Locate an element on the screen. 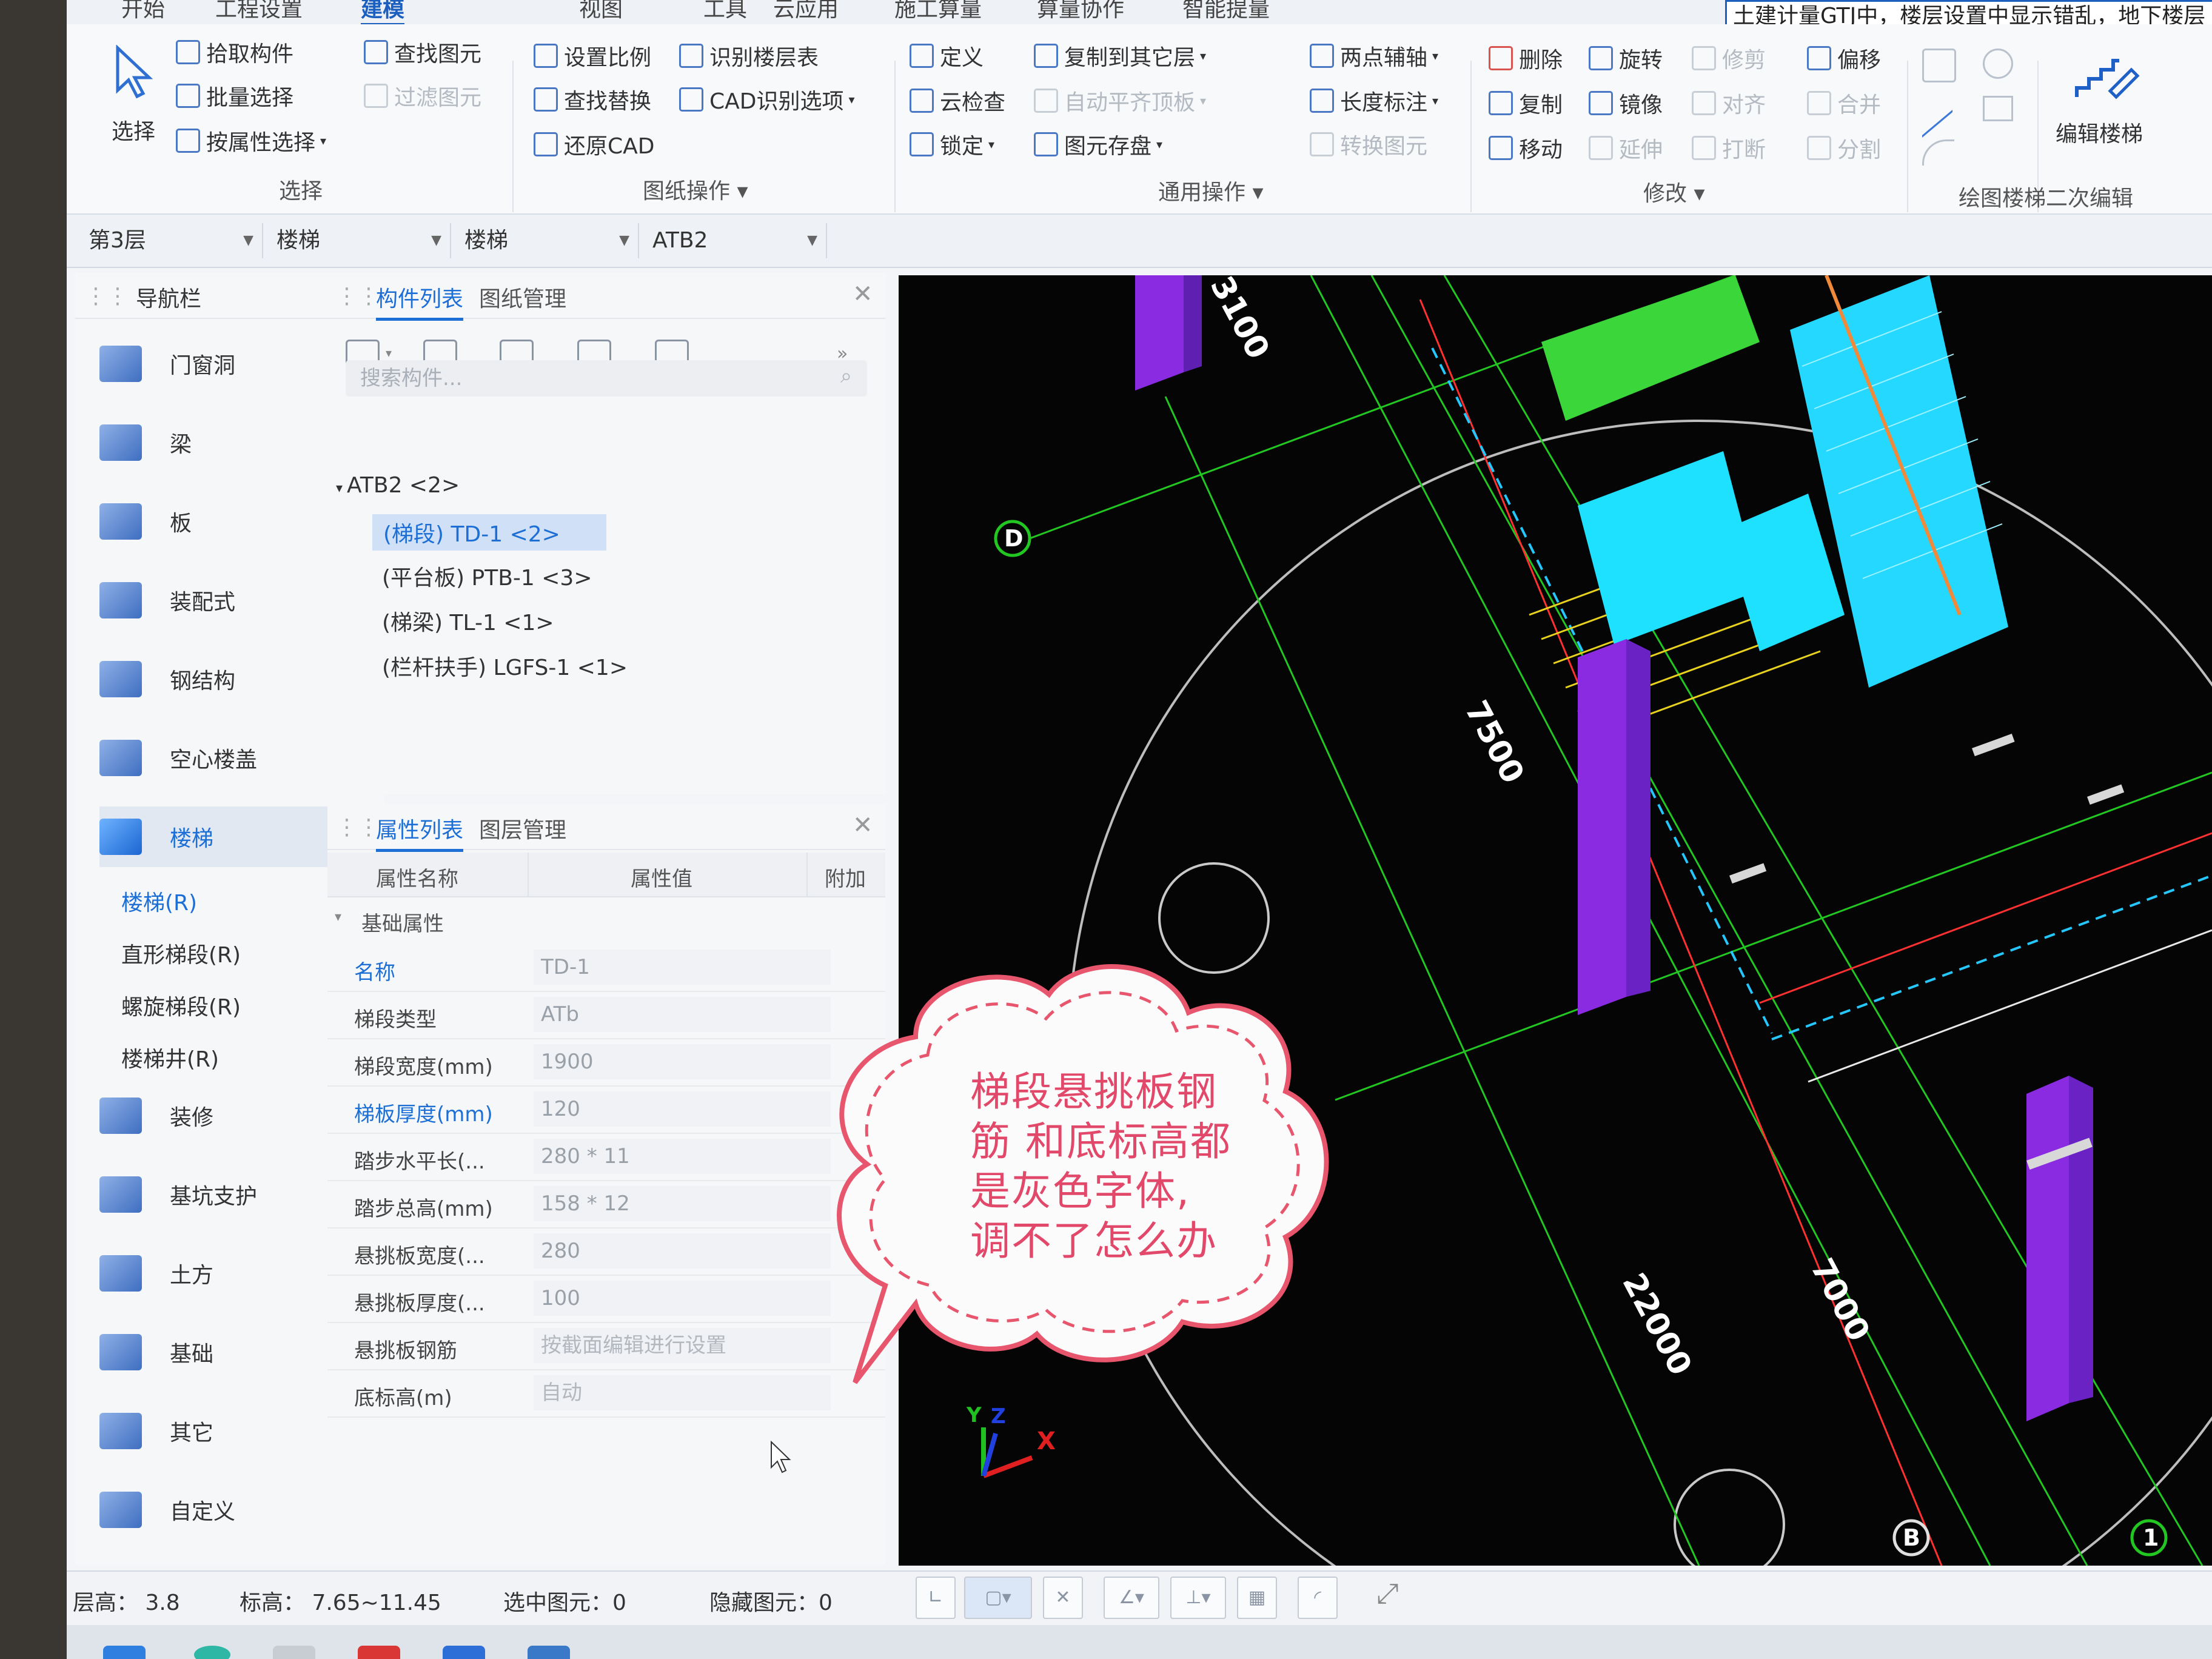 The width and height of the screenshot is (2212, 1659). tab-property-list: 属性列表 is located at coordinates (420, 832).